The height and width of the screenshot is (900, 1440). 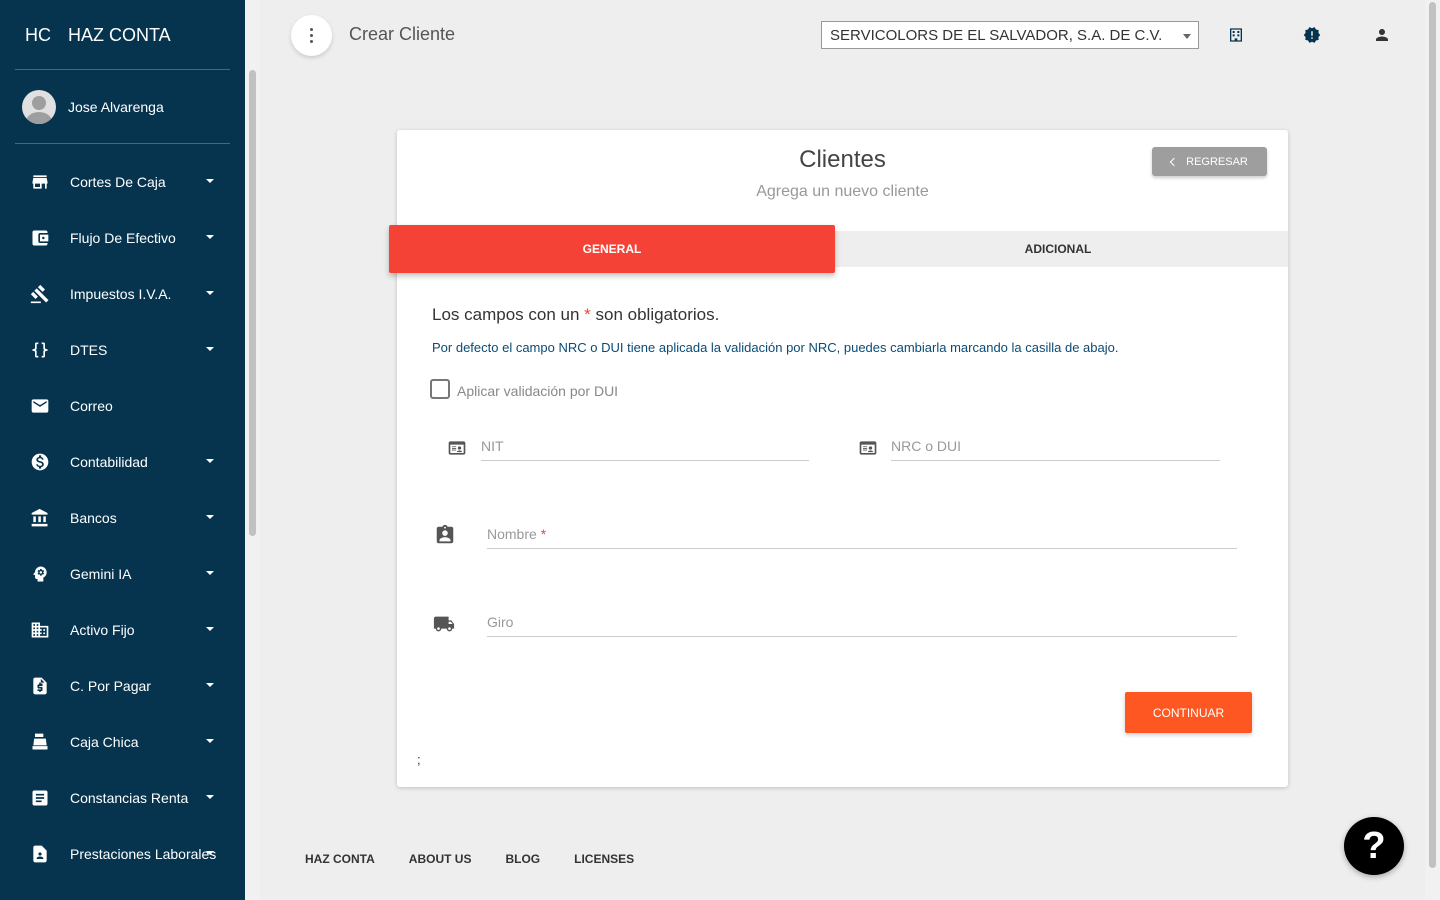 What do you see at coordinates (38, 34) in the screenshot?
I see `brand-mini-logo: HC` at bounding box center [38, 34].